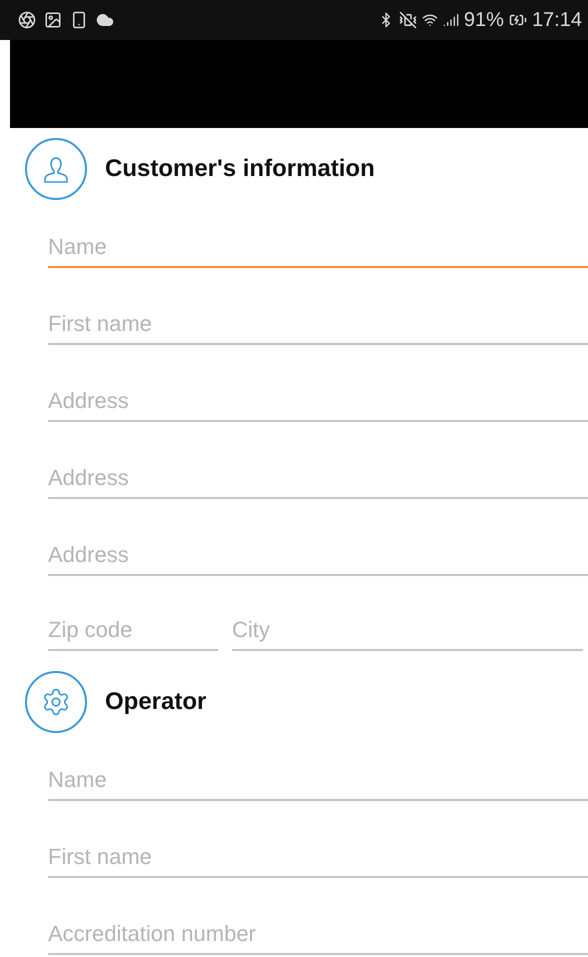  Describe the element at coordinates (450, 20) in the screenshot. I see `signal-icon` at that location.